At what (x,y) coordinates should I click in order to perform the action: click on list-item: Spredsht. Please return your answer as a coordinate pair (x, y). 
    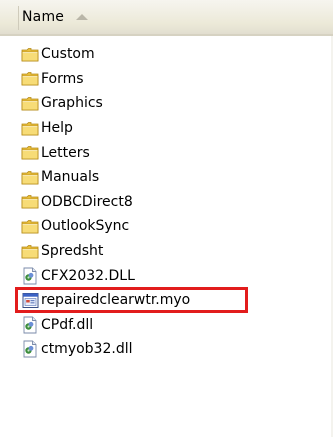
    Looking at the image, I should click on (166, 251).